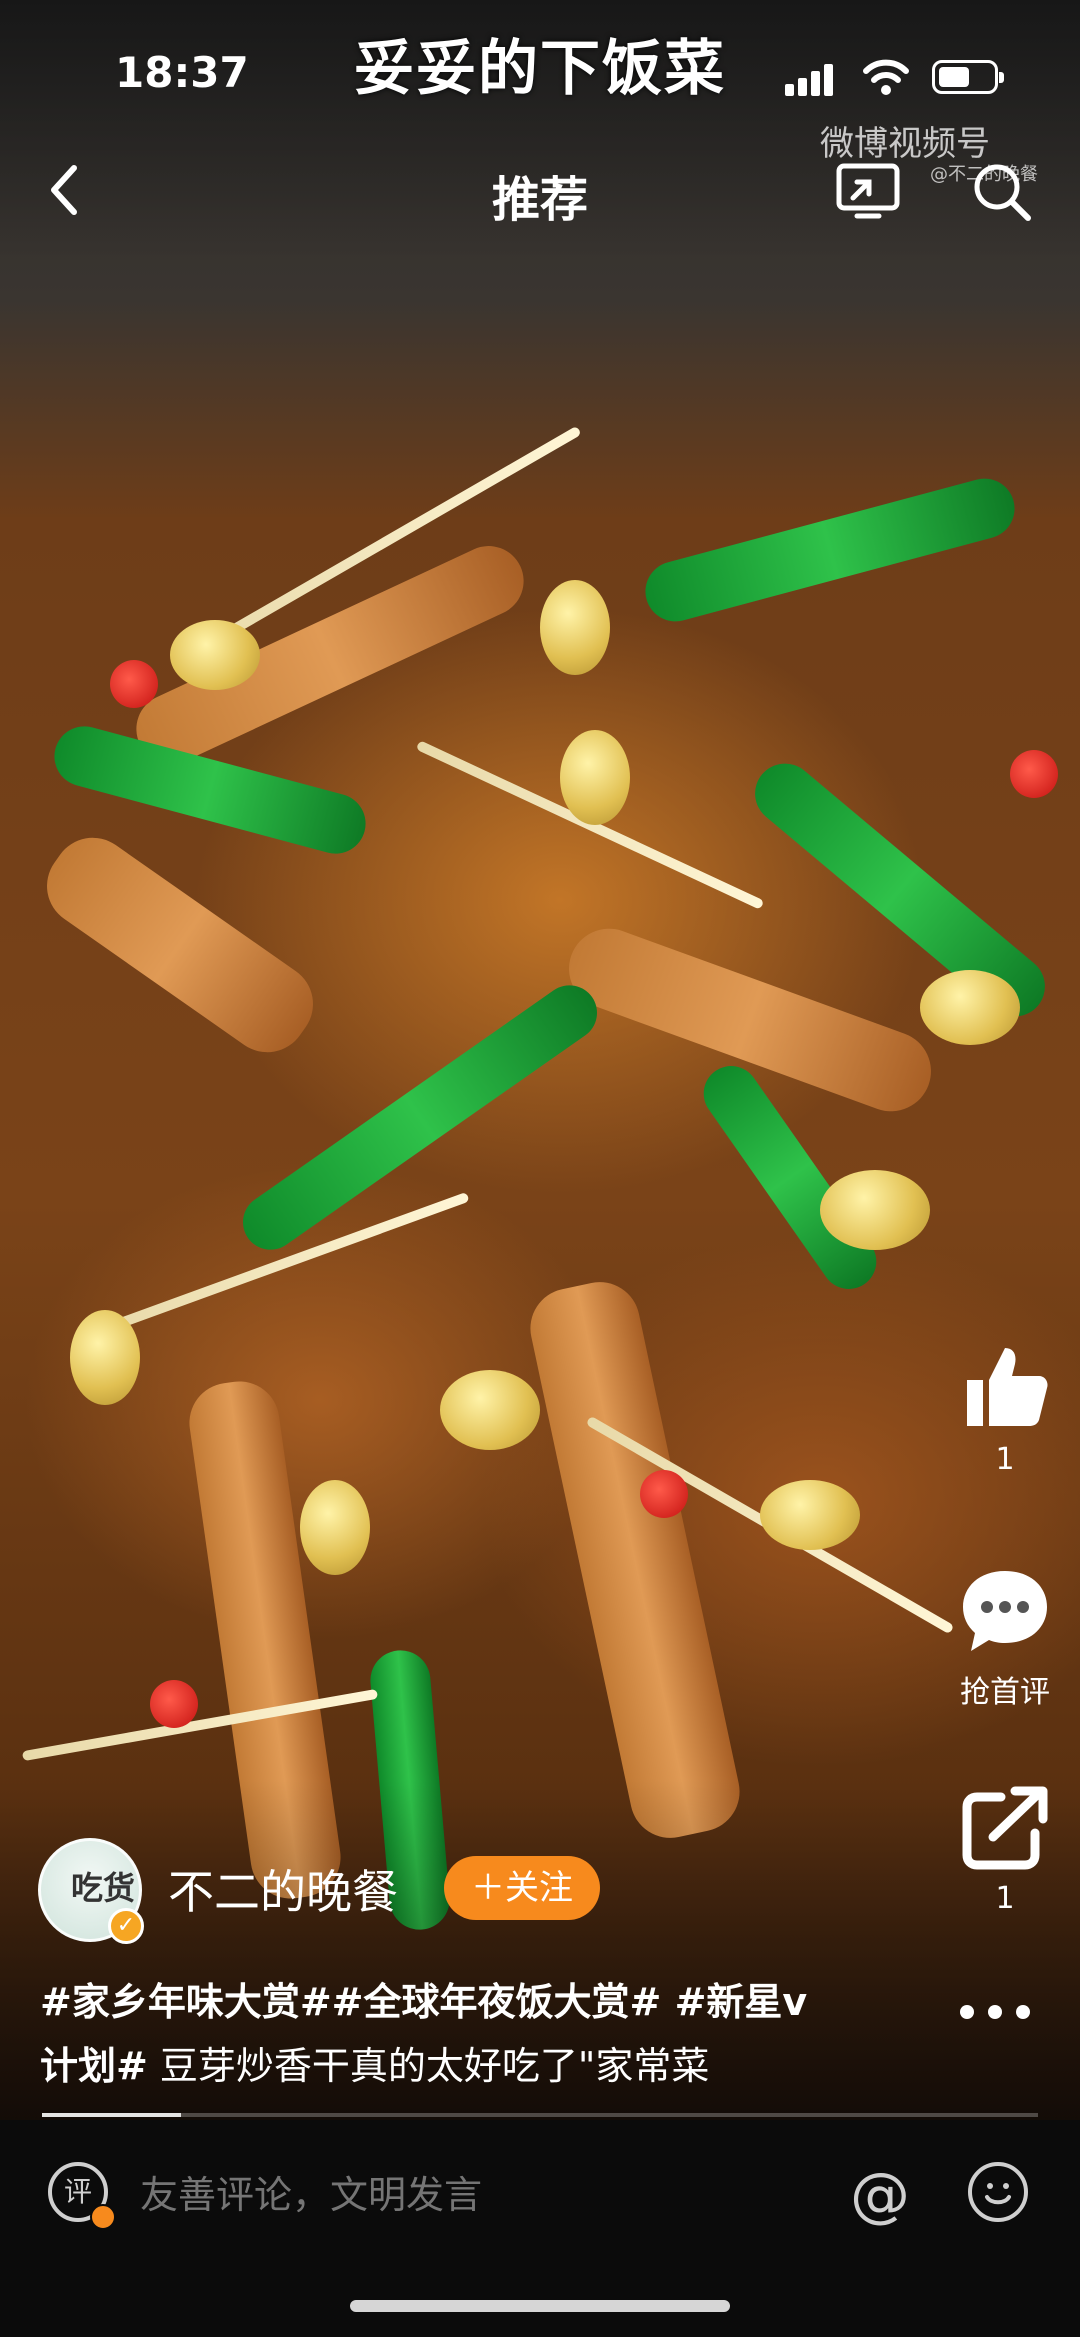  What do you see at coordinates (540, 2115) in the screenshot?
I see `video-progress-bar` at bounding box center [540, 2115].